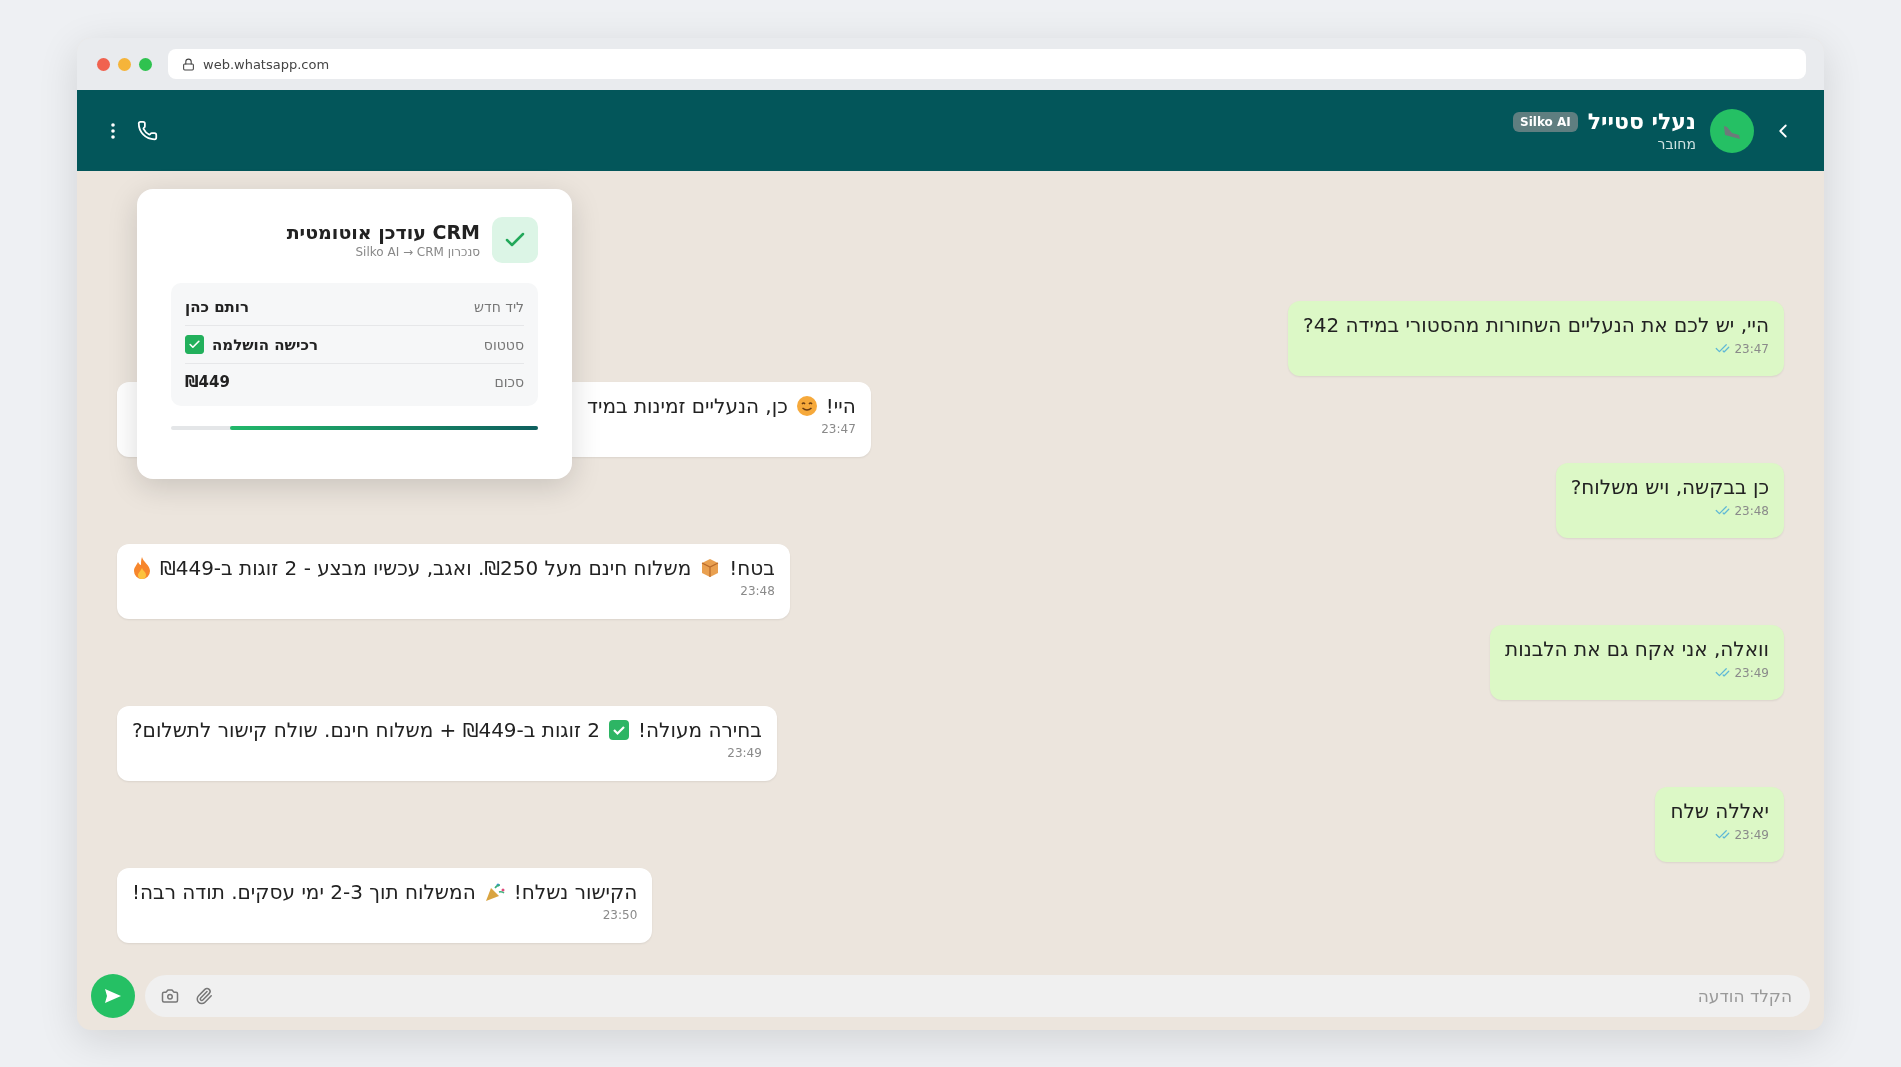 This screenshot has height=1067, width=1901. What do you see at coordinates (147, 130) in the screenshot?
I see `phone-icon` at bounding box center [147, 130].